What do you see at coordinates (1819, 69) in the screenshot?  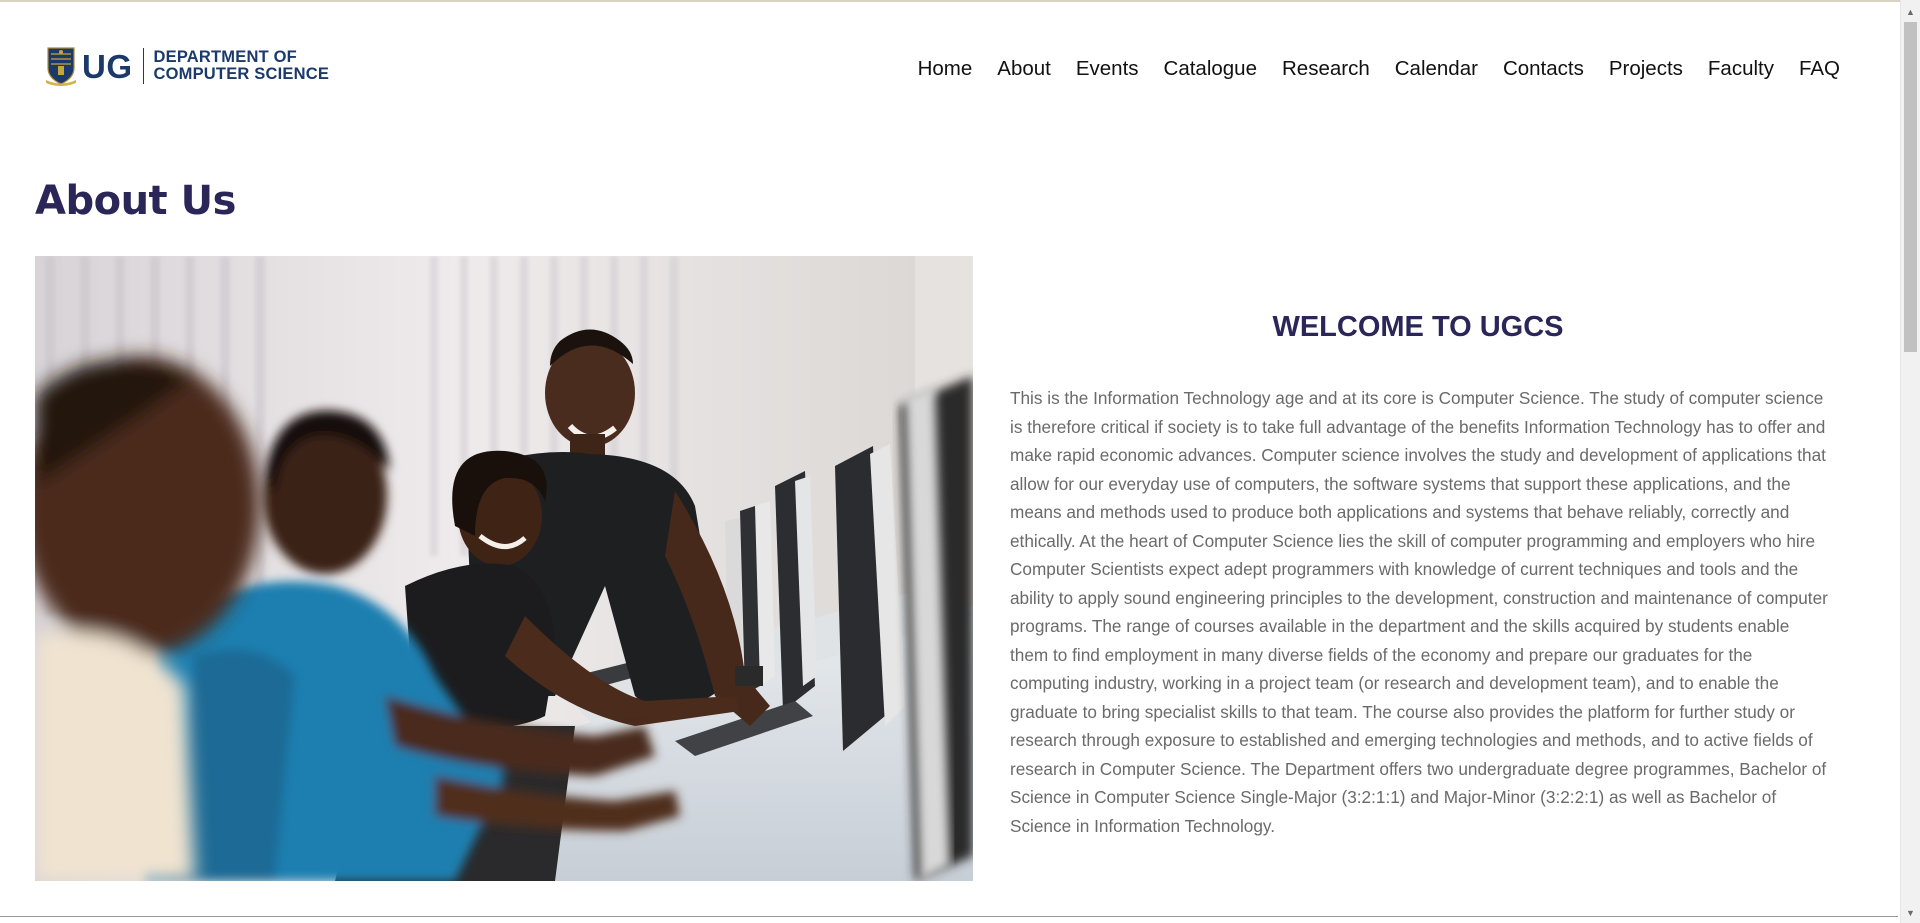 I see `nav-faq: FAQ` at bounding box center [1819, 69].